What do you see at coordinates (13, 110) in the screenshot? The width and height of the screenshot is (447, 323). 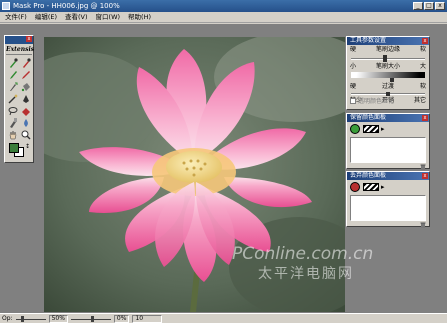 I see `lasso-icon` at bounding box center [13, 110].